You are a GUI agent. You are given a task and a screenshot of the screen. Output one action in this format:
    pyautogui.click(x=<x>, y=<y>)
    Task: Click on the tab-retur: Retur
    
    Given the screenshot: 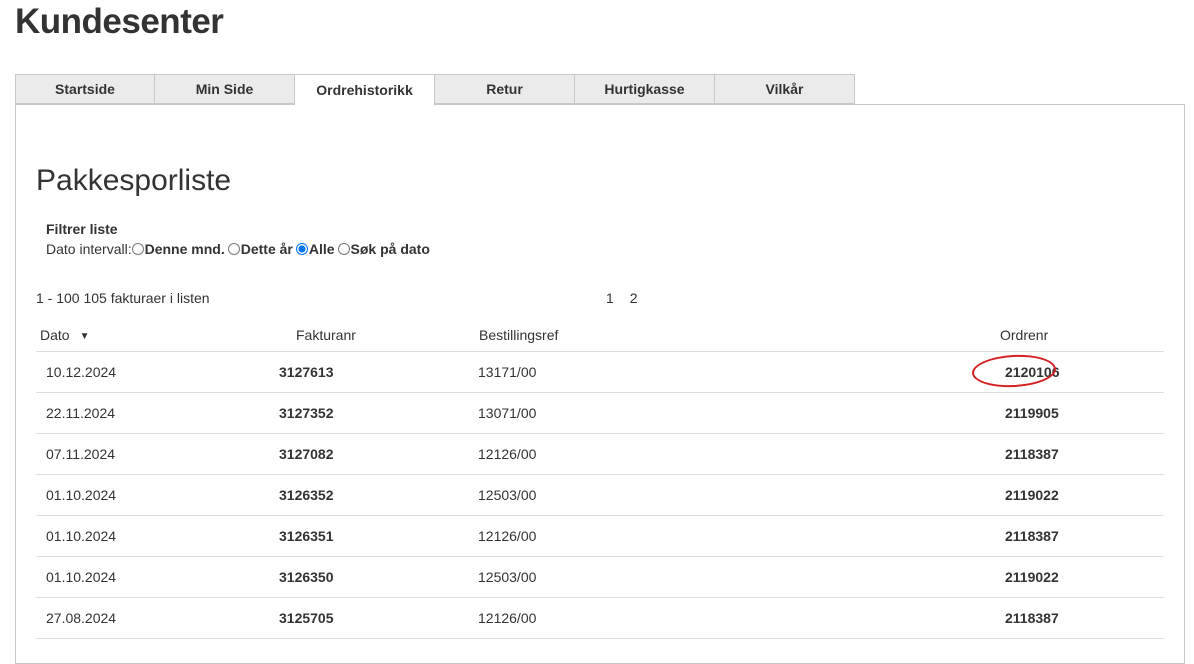 What is the action you would take?
    pyautogui.click(x=505, y=89)
    